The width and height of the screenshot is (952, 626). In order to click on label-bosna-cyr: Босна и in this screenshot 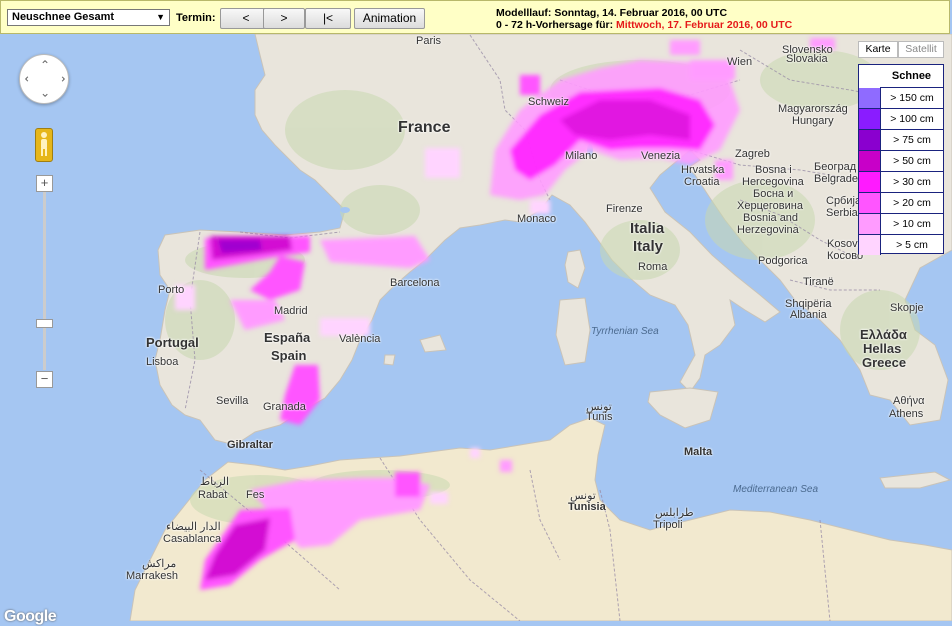, I will do `click(773, 194)`.